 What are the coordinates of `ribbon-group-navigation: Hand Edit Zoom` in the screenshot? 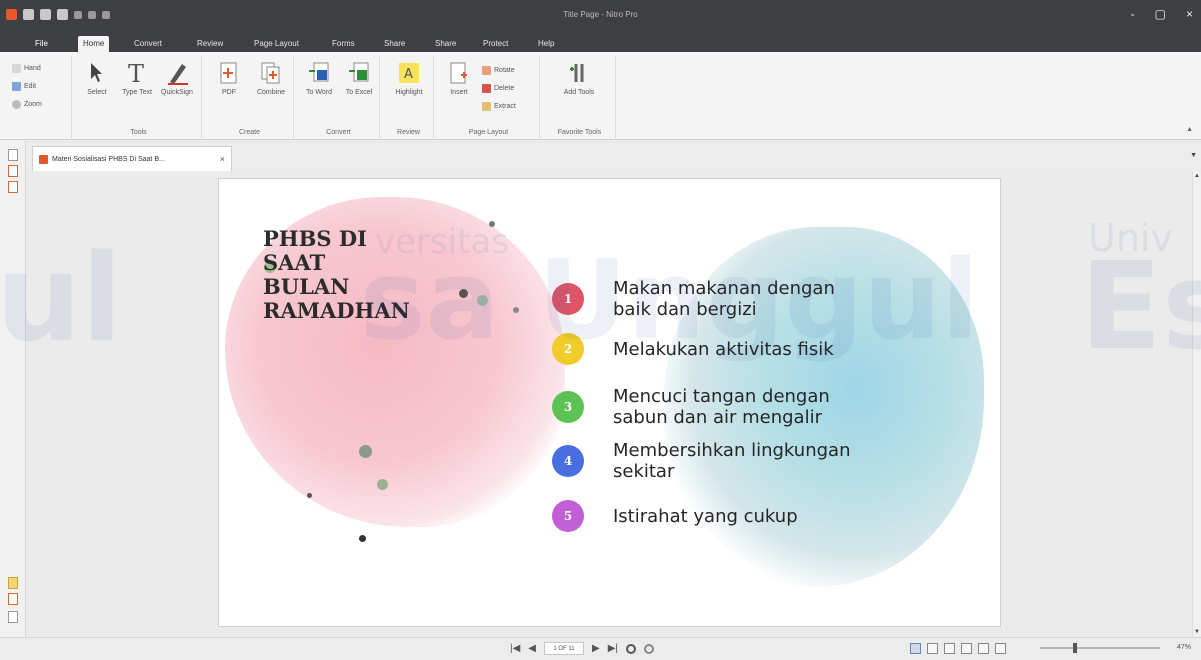 It's located at (38, 97).